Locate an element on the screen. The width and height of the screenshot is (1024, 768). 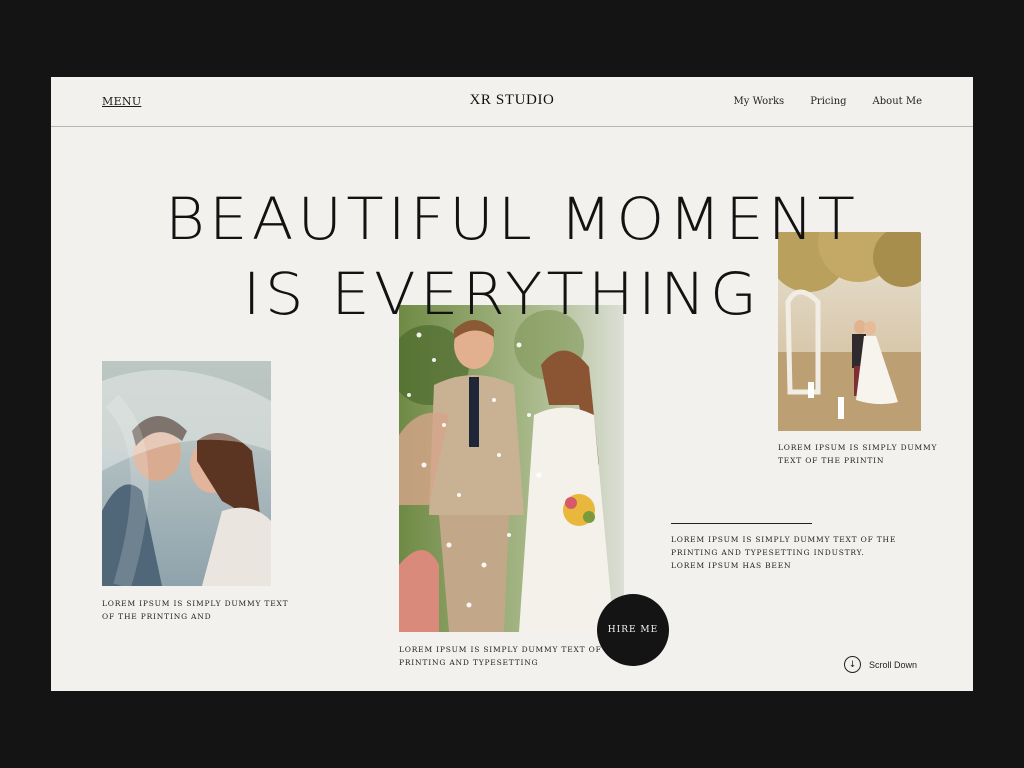
photo-couple-petals is located at coordinates (511, 468).